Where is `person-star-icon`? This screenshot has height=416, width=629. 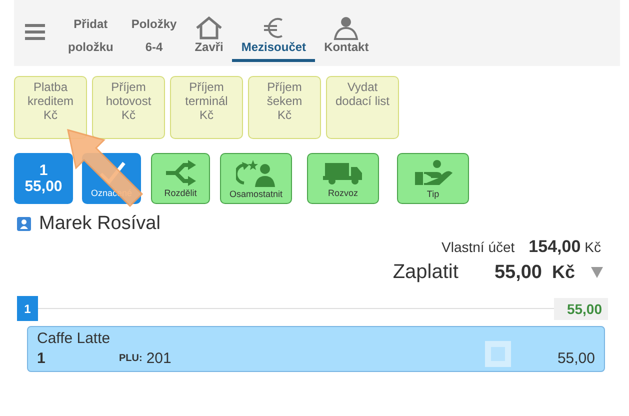 person-star-icon is located at coordinates (256, 172).